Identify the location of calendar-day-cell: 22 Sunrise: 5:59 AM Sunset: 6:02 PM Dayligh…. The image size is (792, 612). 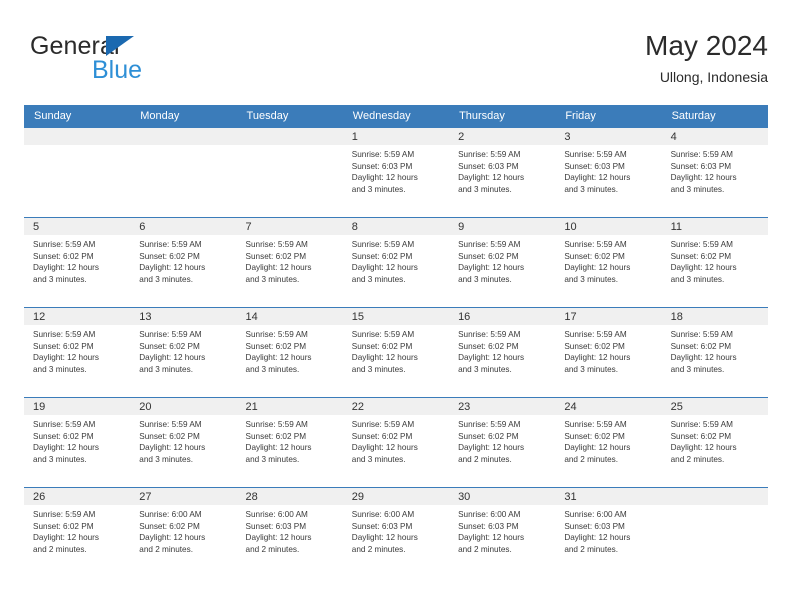
(396, 442).